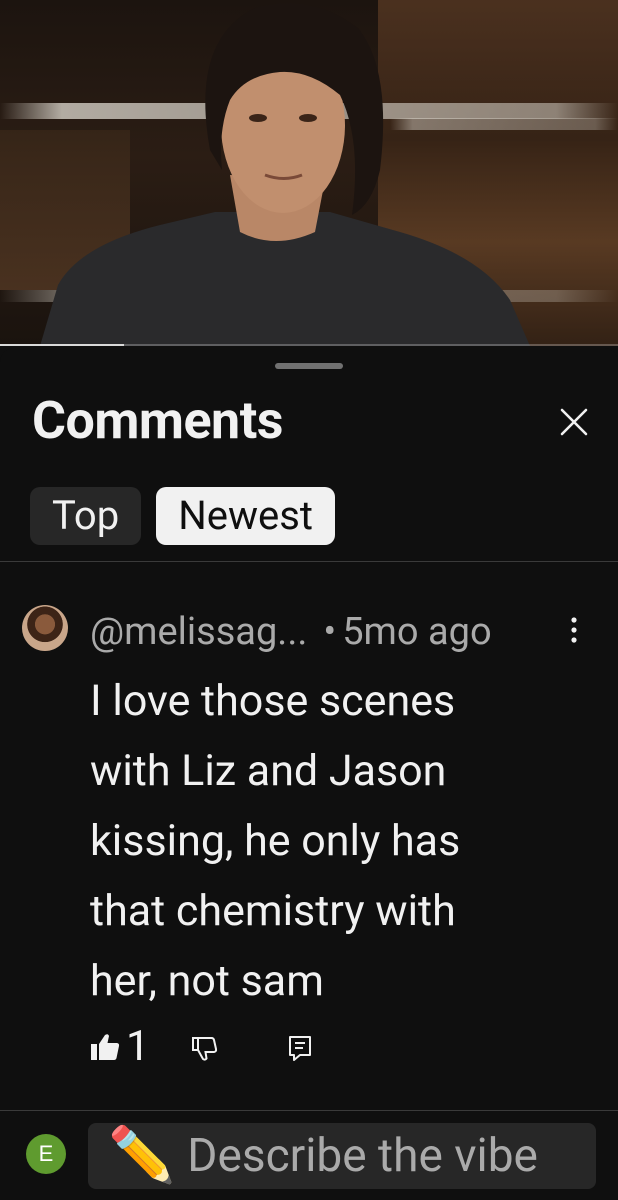 This screenshot has width=618, height=1200. I want to click on like-count: 1, so click(138, 1046).